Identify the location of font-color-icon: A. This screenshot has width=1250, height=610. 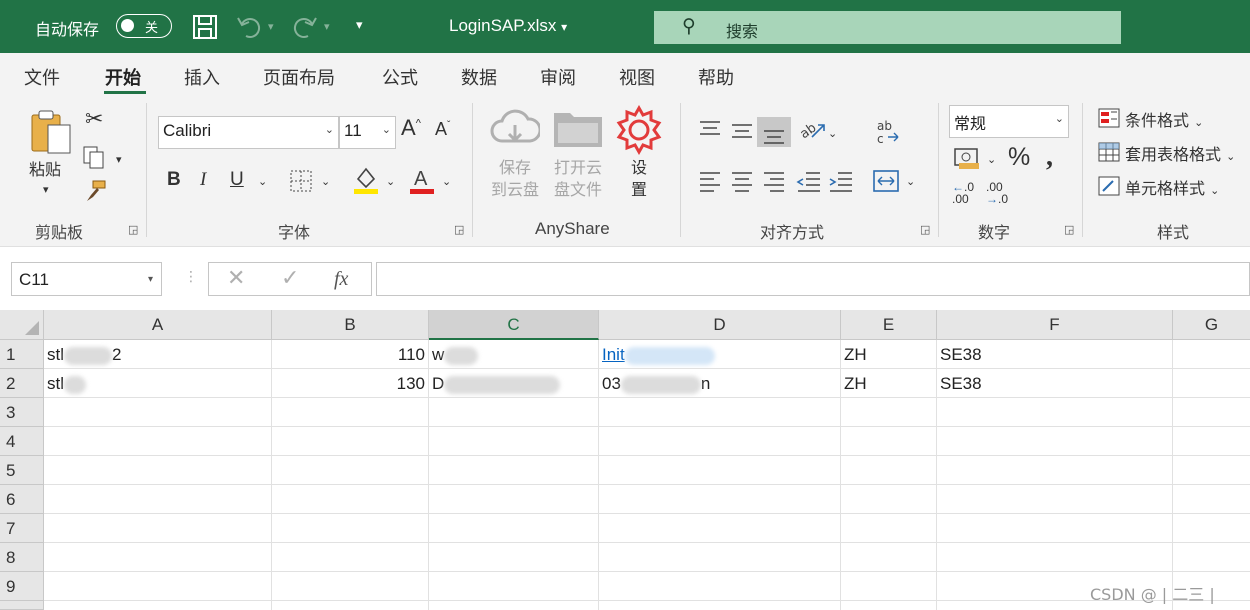
(422, 180).